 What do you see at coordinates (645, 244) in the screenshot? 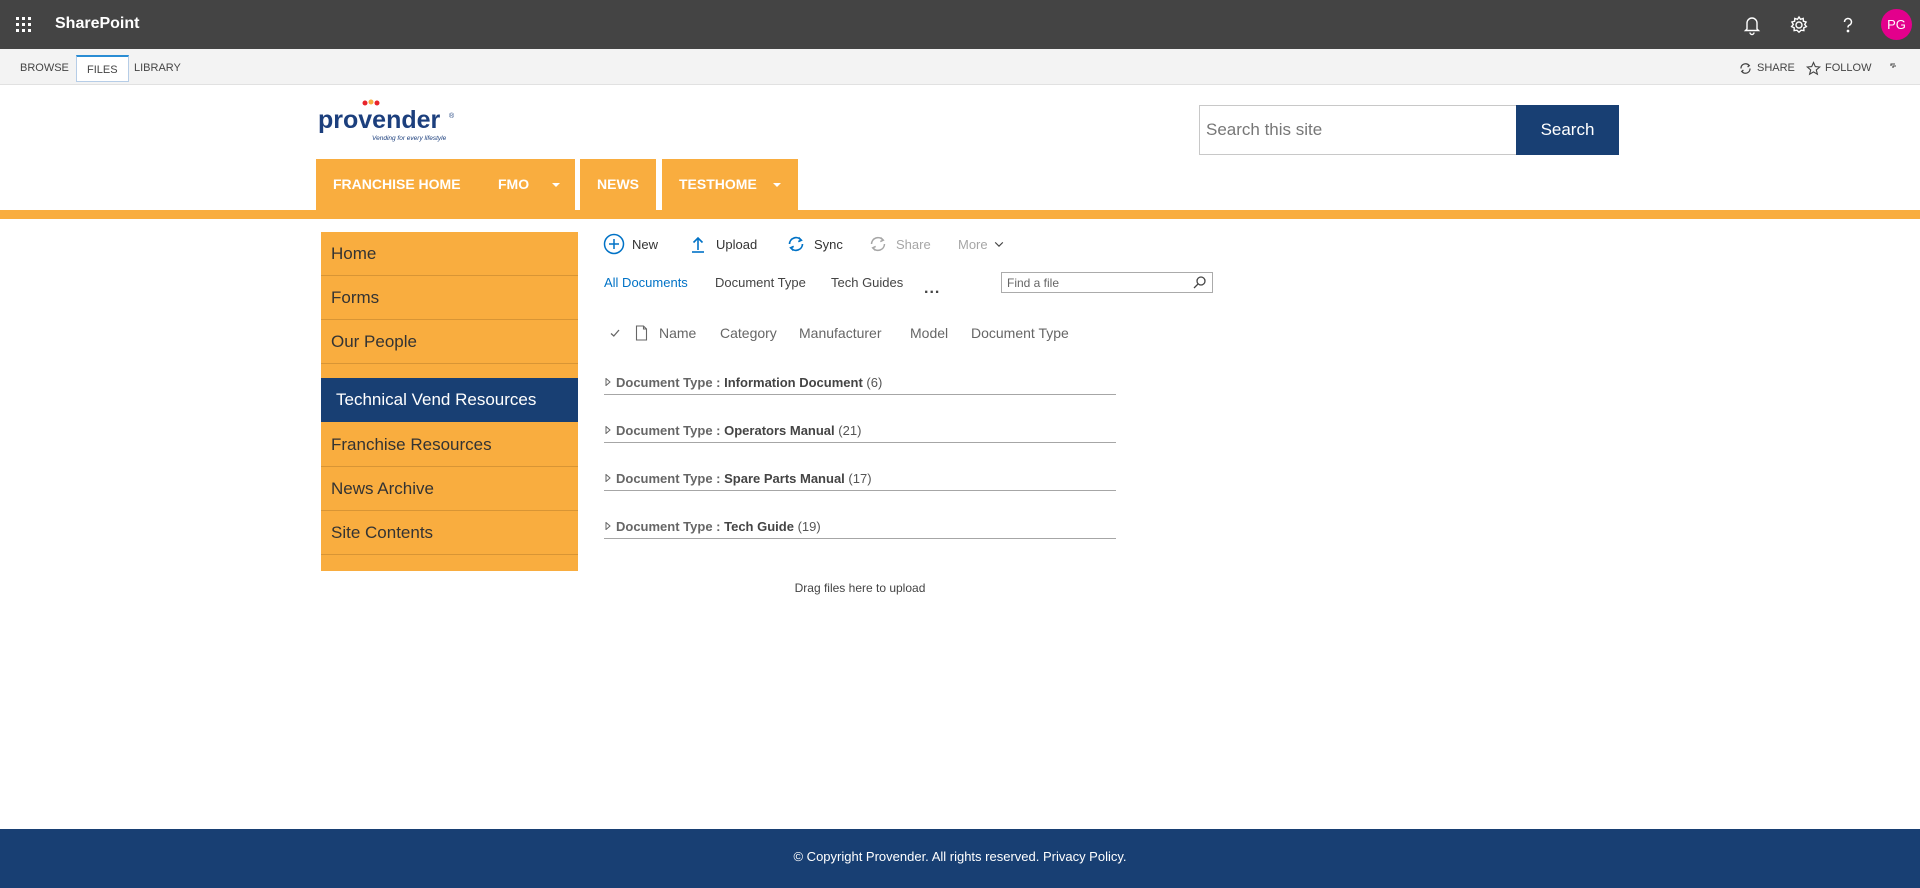
I see `new-label: New` at bounding box center [645, 244].